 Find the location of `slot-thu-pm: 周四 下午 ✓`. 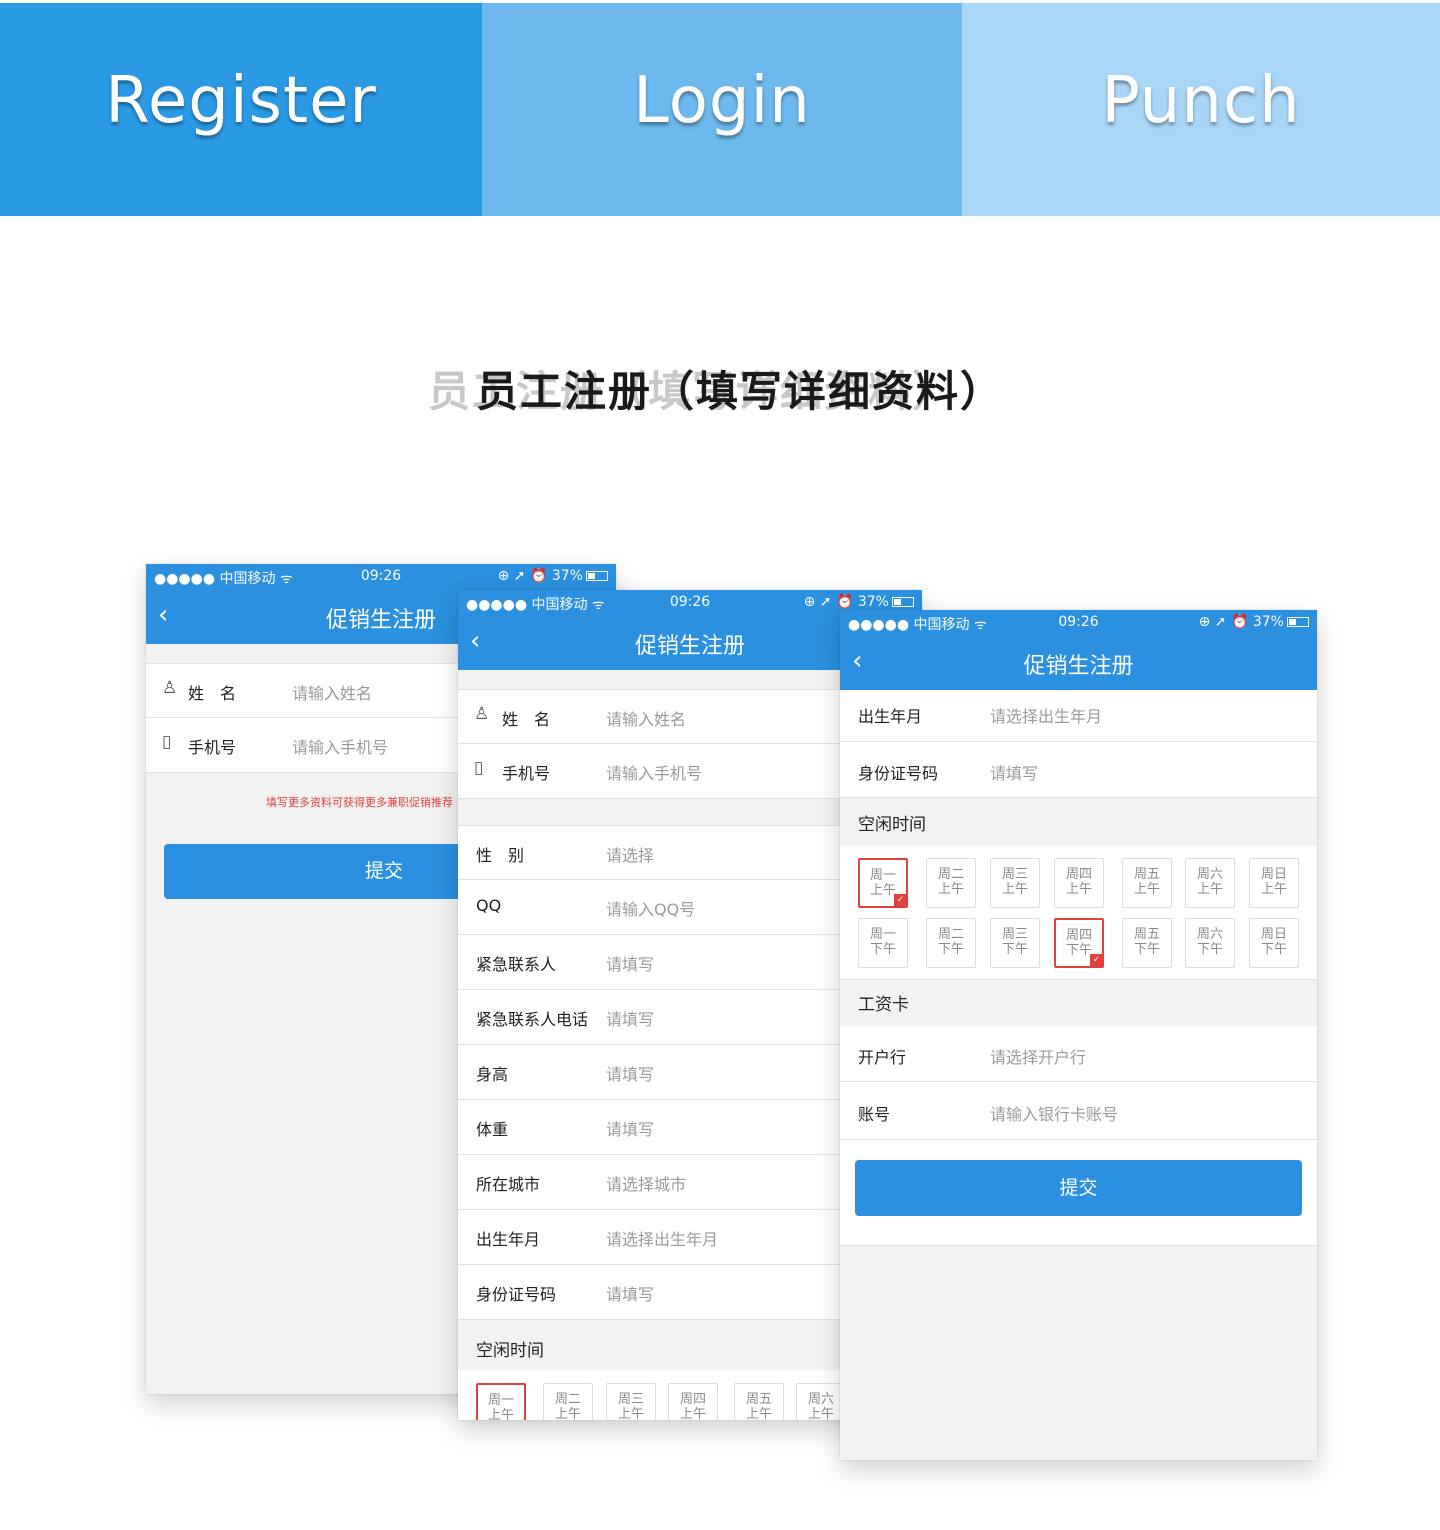

slot-thu-pm: 周四 下午 ✓ is located at coordinates (1079, 943).